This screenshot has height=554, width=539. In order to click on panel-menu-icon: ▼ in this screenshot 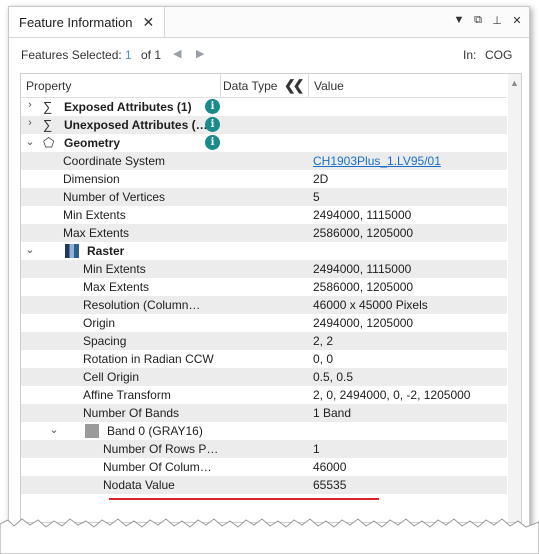, I will do `click(459, 20)`.